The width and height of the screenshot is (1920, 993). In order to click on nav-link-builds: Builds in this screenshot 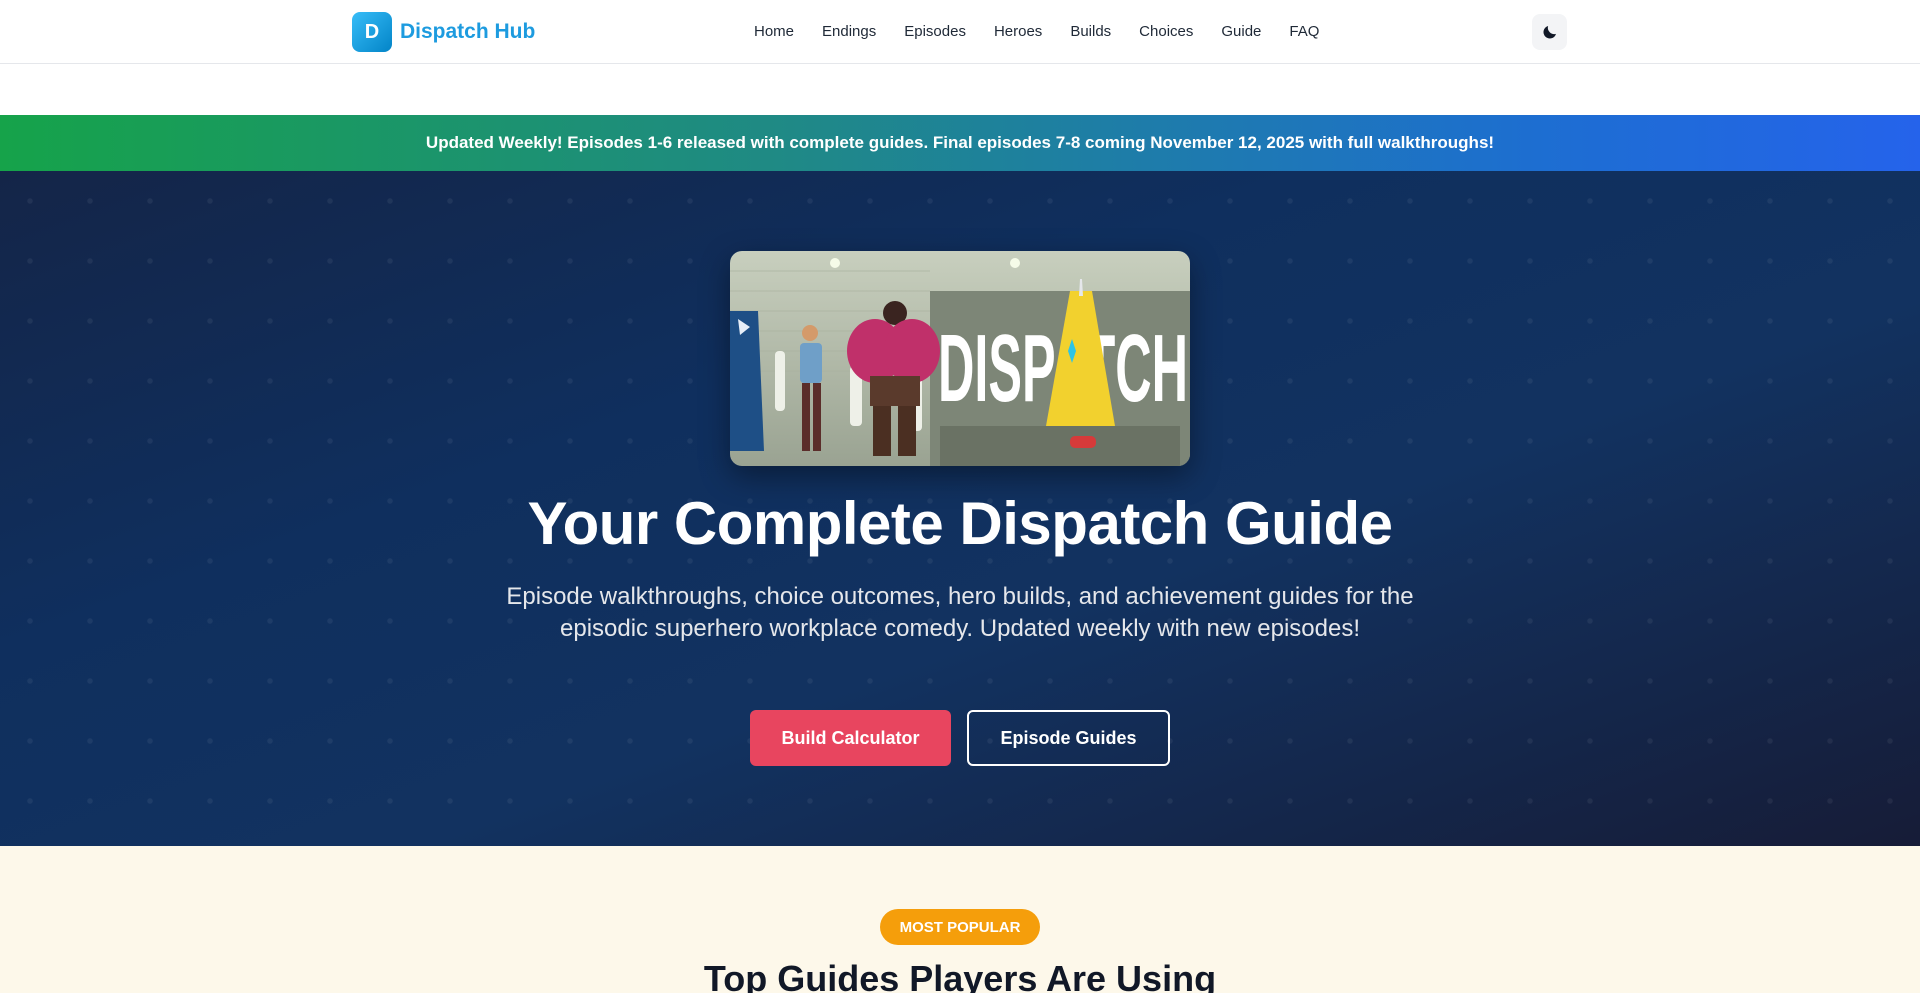, I will do `click(1090, 32)`.